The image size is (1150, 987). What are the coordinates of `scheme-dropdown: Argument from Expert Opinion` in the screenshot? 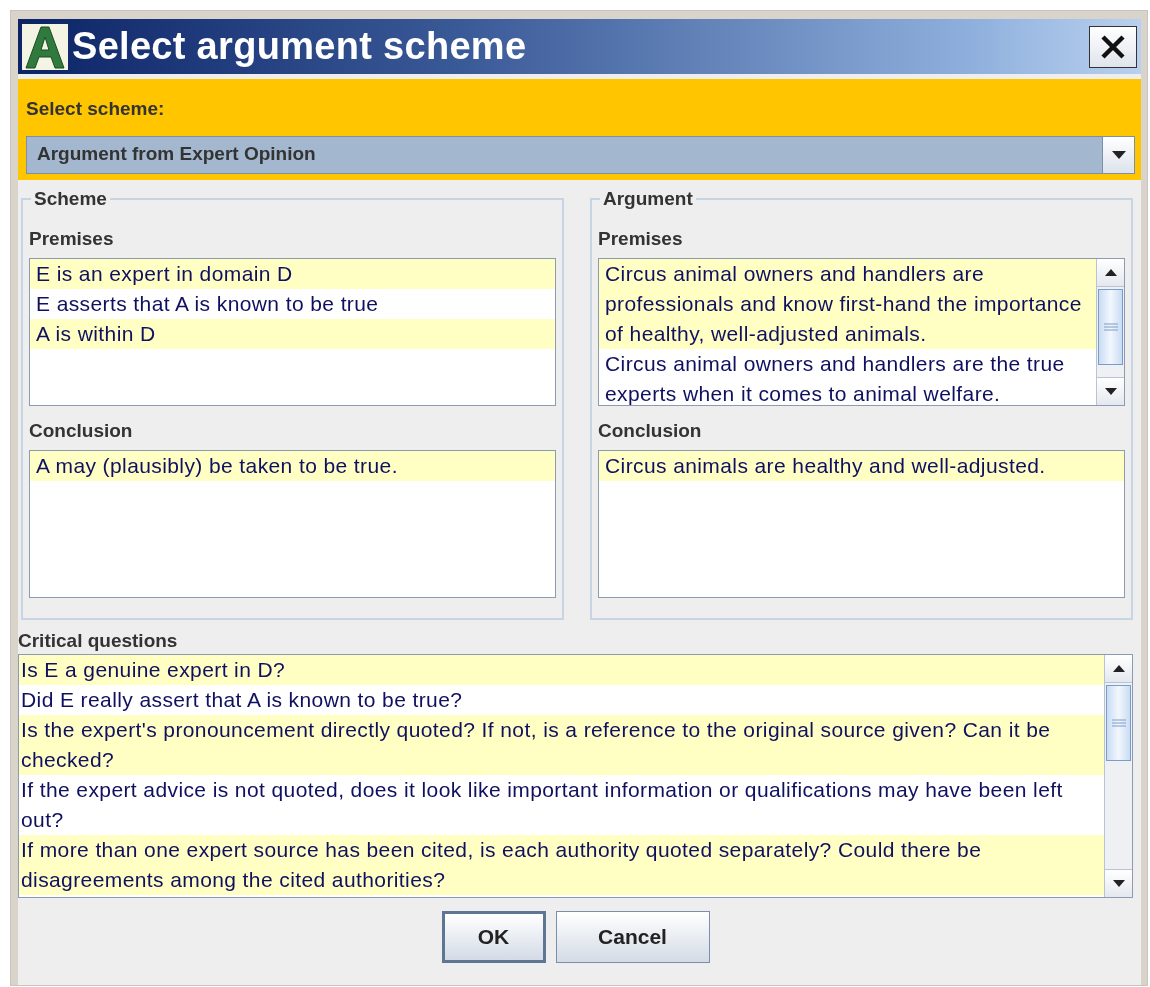 It's located at (580, 154).